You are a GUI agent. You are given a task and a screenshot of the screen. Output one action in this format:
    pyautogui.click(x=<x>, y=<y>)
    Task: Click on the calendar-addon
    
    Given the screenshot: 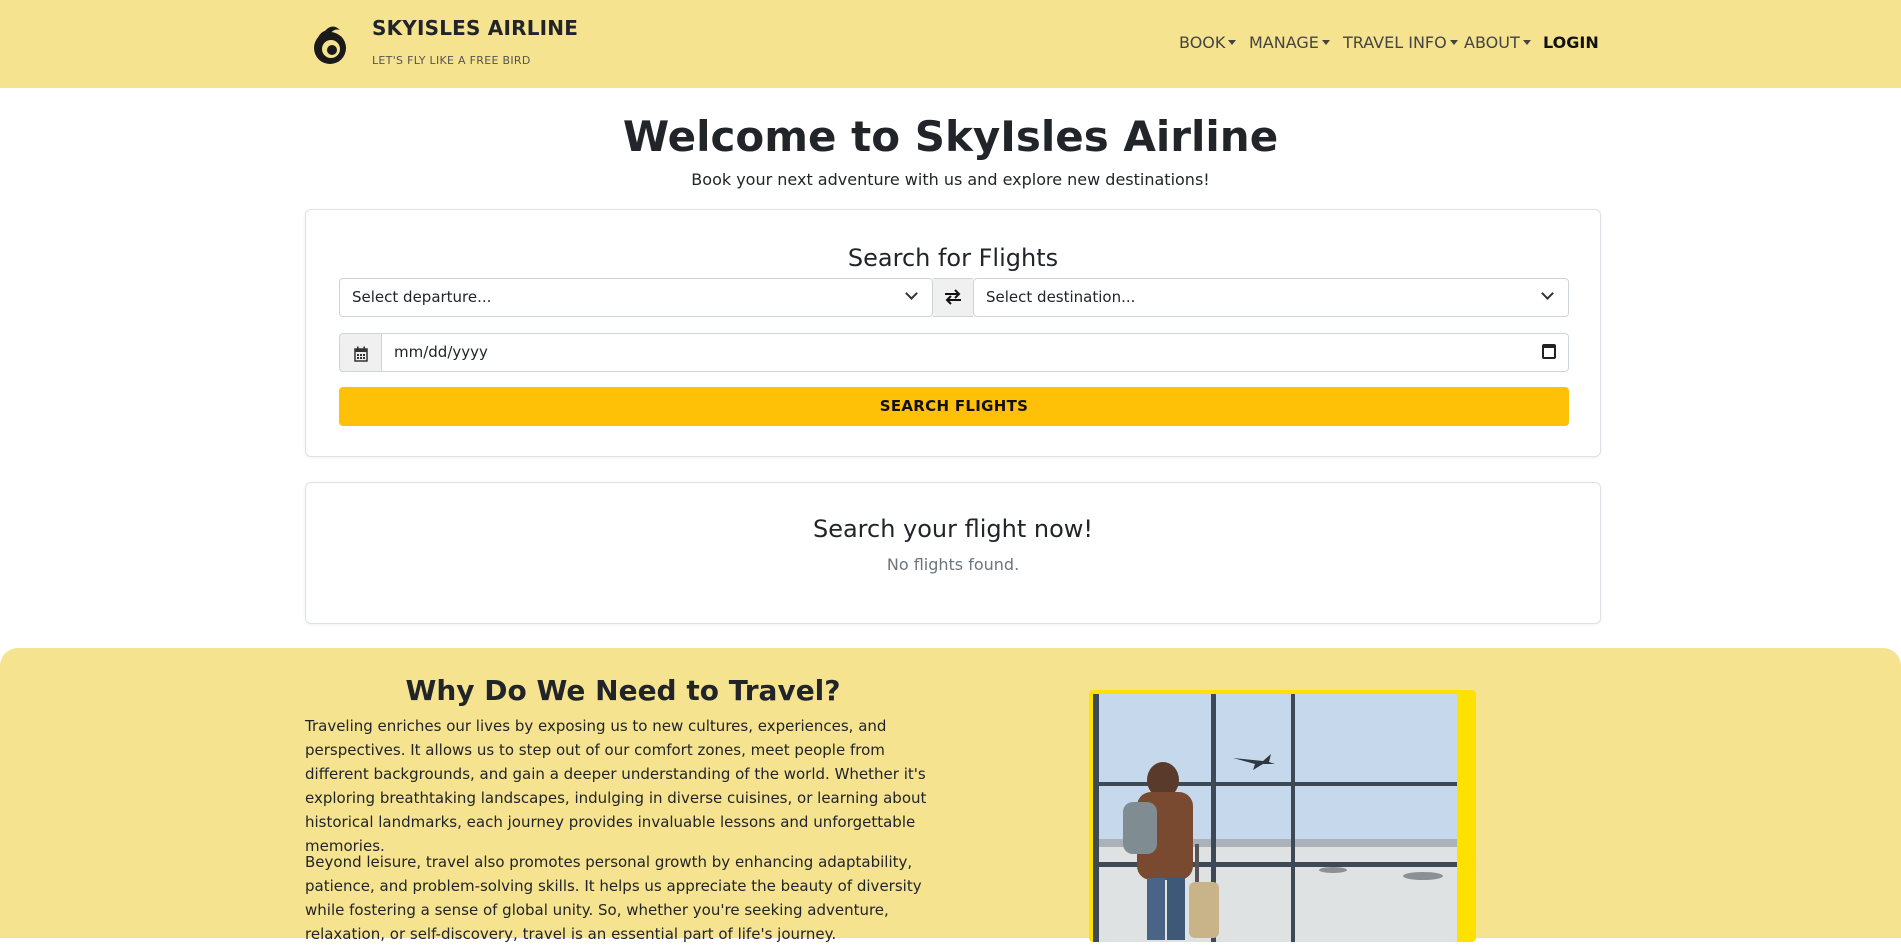 What is the action you would take?
    pyautogui.click(x=360, y=352)
    